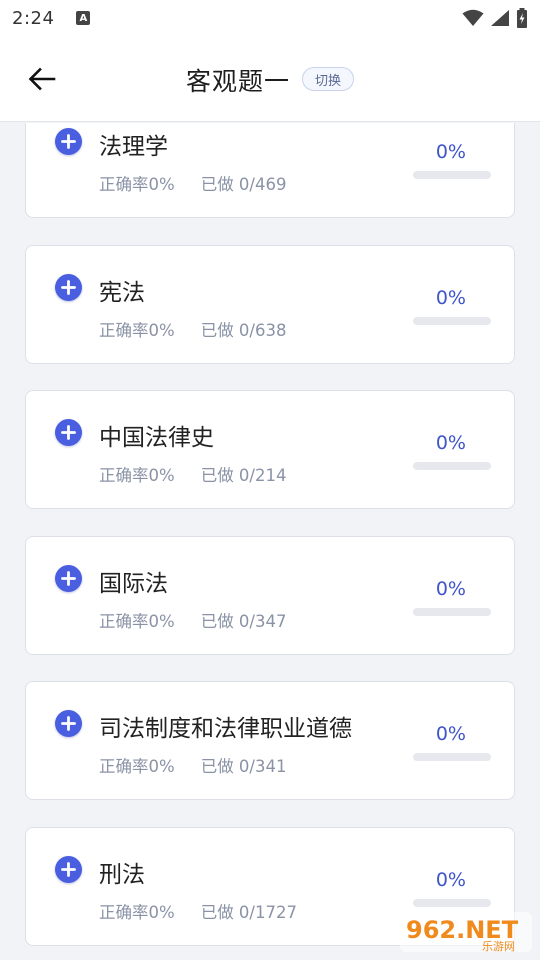 The image size is (540, 960). What do you see at coordinates (83, 18) in the screenshot?
I see `a-badge-icon: A` at bounding box center [83, 18].